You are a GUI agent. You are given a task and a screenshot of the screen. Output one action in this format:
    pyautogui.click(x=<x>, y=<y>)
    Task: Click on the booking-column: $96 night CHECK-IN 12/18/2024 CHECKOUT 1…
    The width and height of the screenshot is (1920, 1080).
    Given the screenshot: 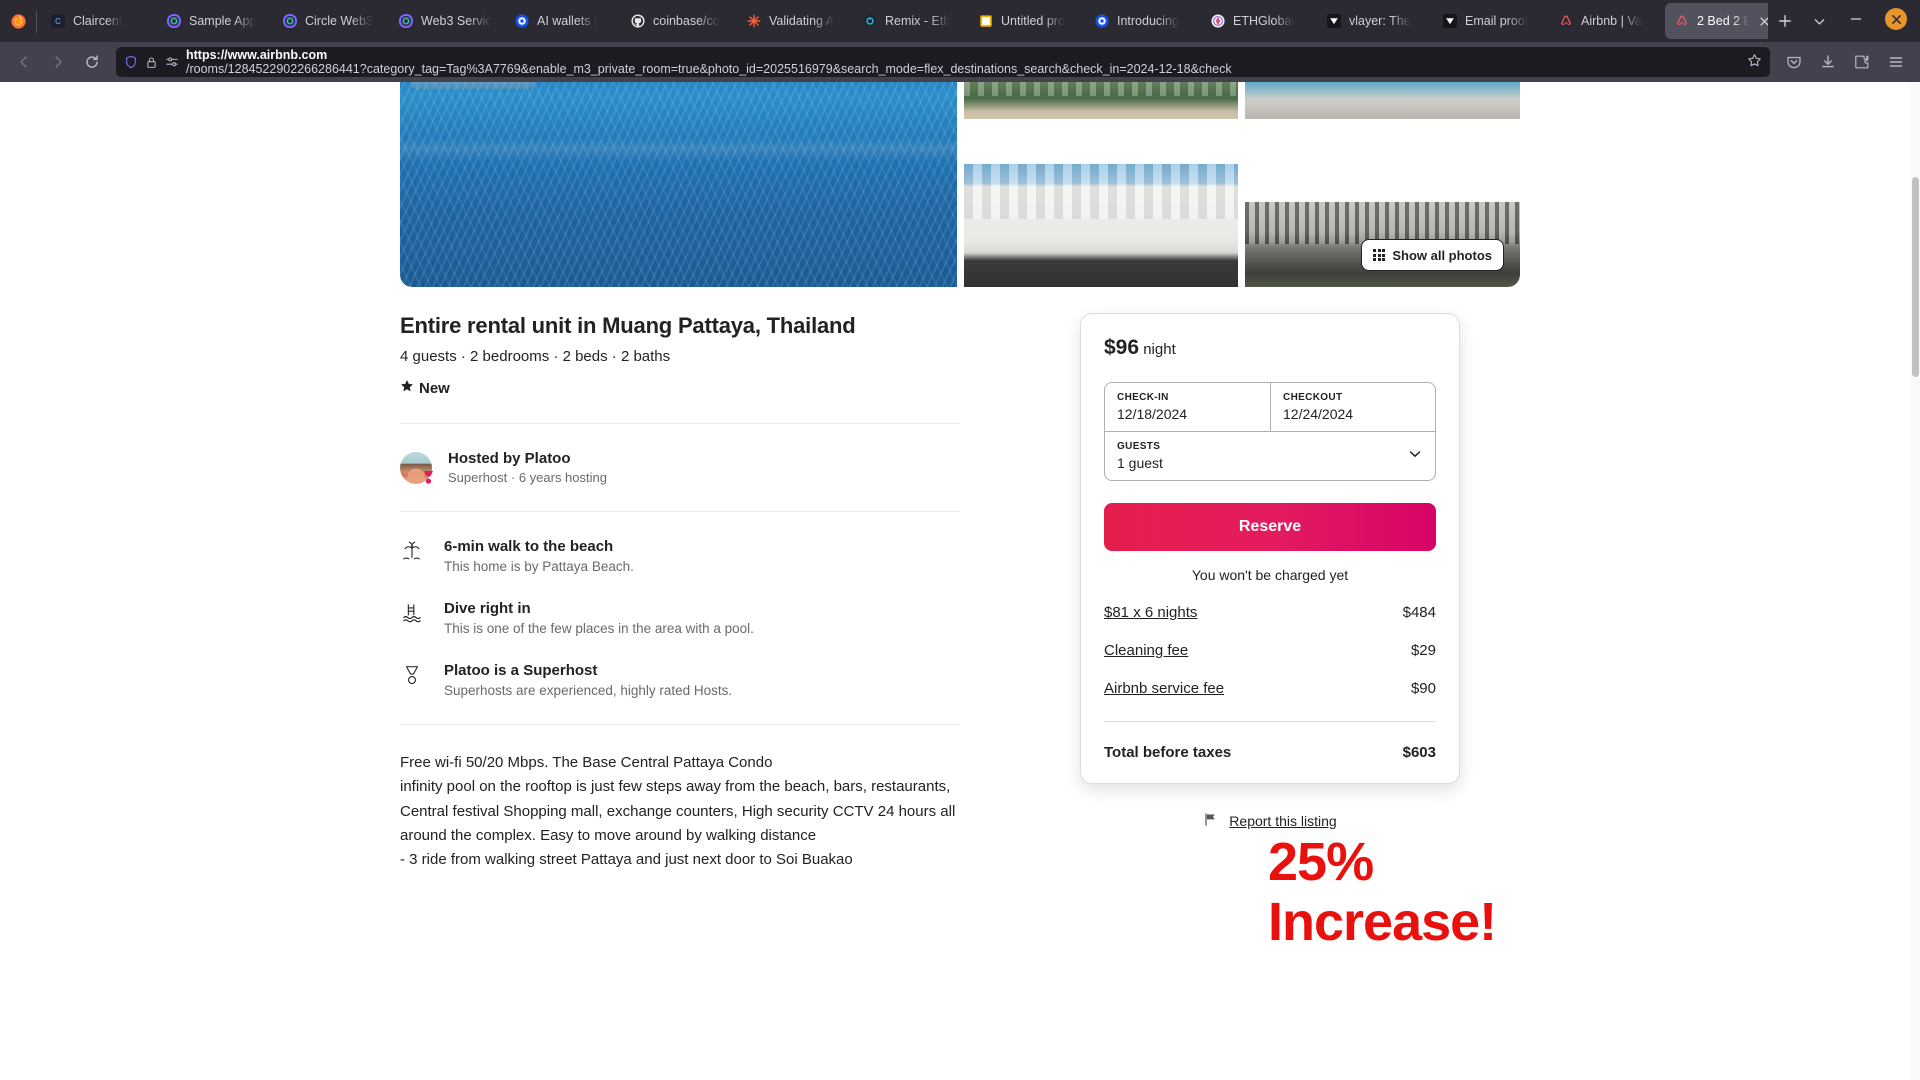 What is the action you would take?
    pyautogui.click(x=1270, y=592)
    